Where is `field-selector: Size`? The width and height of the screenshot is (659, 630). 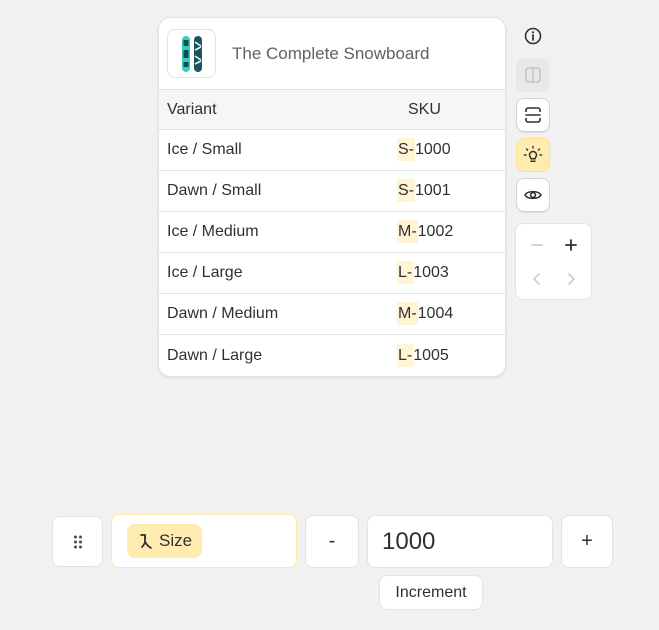 field-selector: Size is located at coordinates (204, 541).